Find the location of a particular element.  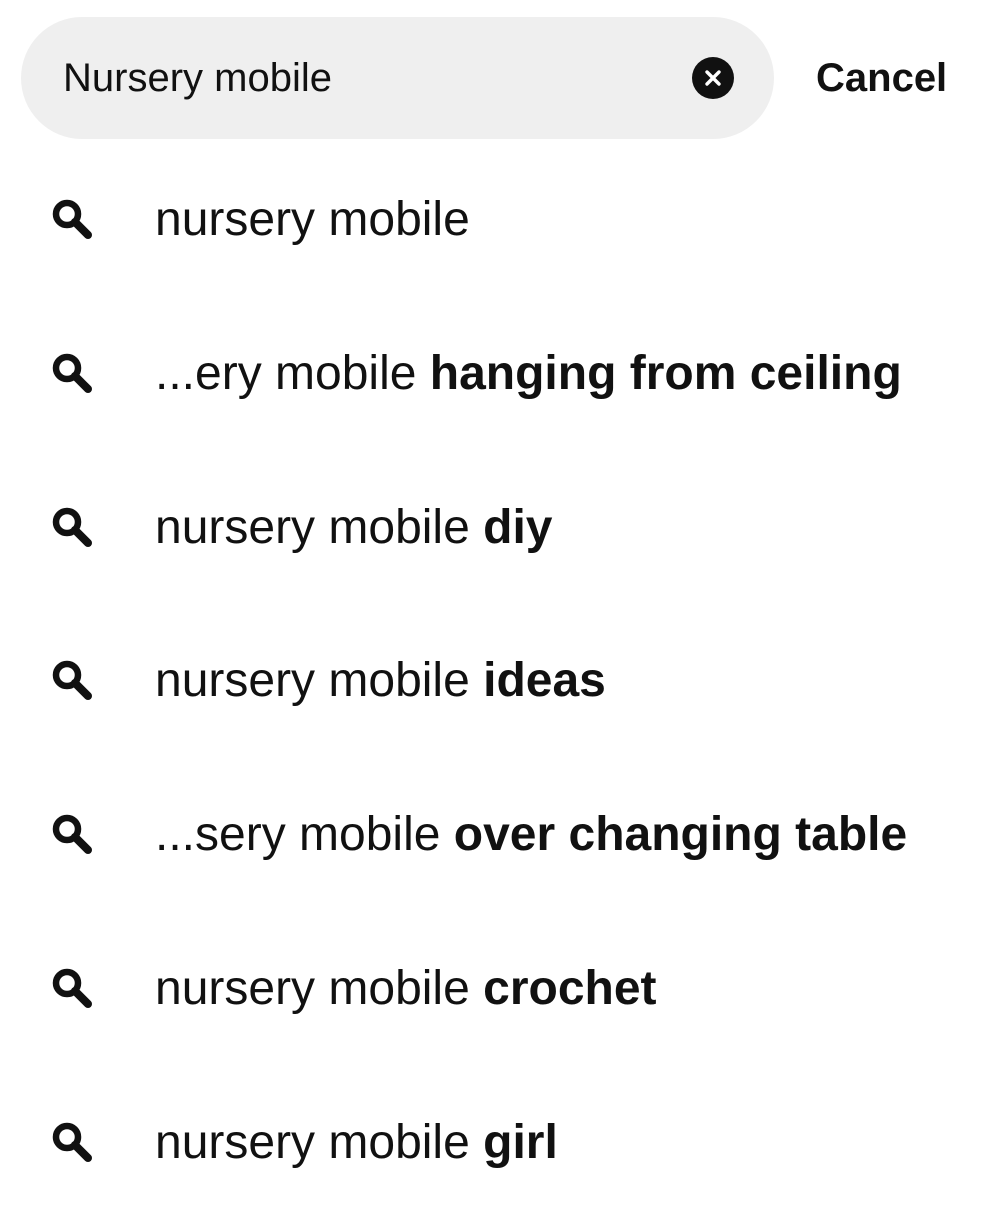

suggestion-item: nursery mobile girl is located at coordinates (500, 1144).